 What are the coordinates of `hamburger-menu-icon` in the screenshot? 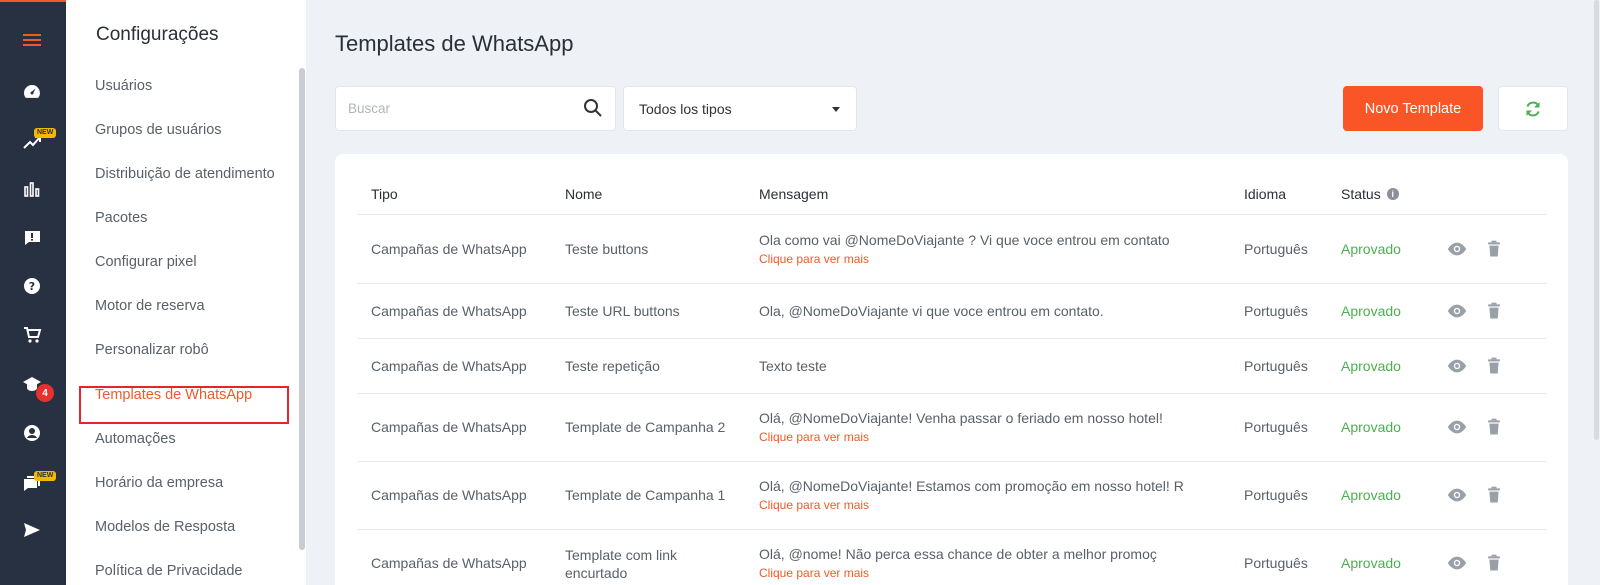 It's located at (32, 40).